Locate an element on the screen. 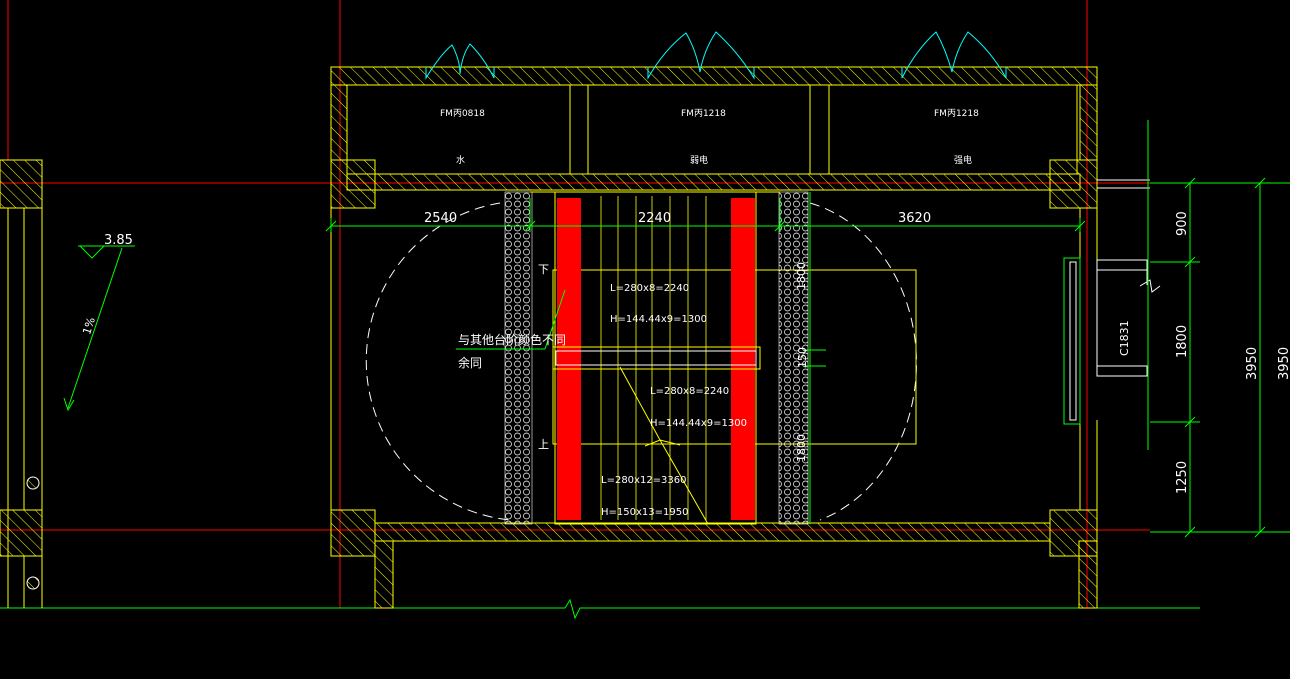 This screenshot has width=1290, height=679. room-strong-current is located at coordinates (953, 129).